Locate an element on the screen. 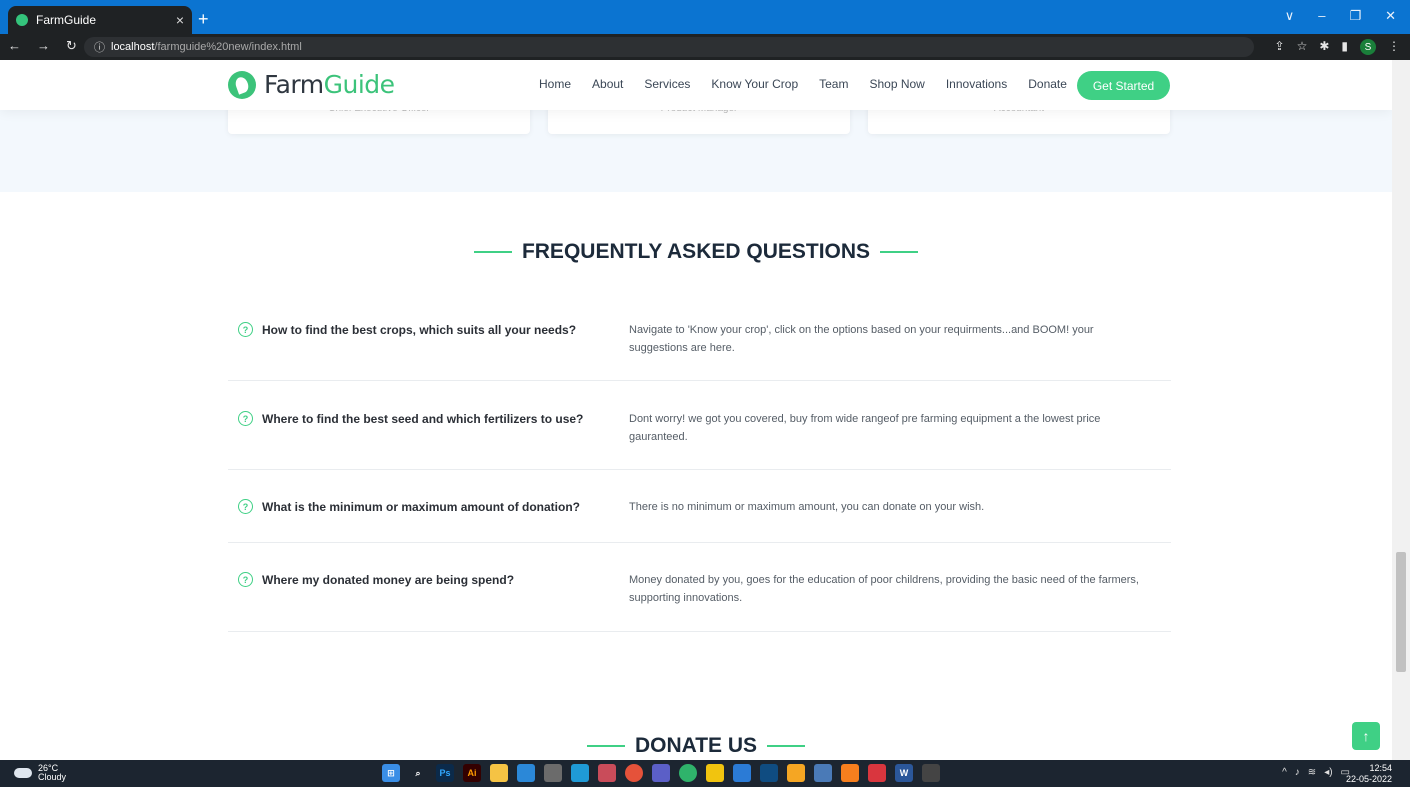  tab-close-icon: × is located at coordinates (180, 20).